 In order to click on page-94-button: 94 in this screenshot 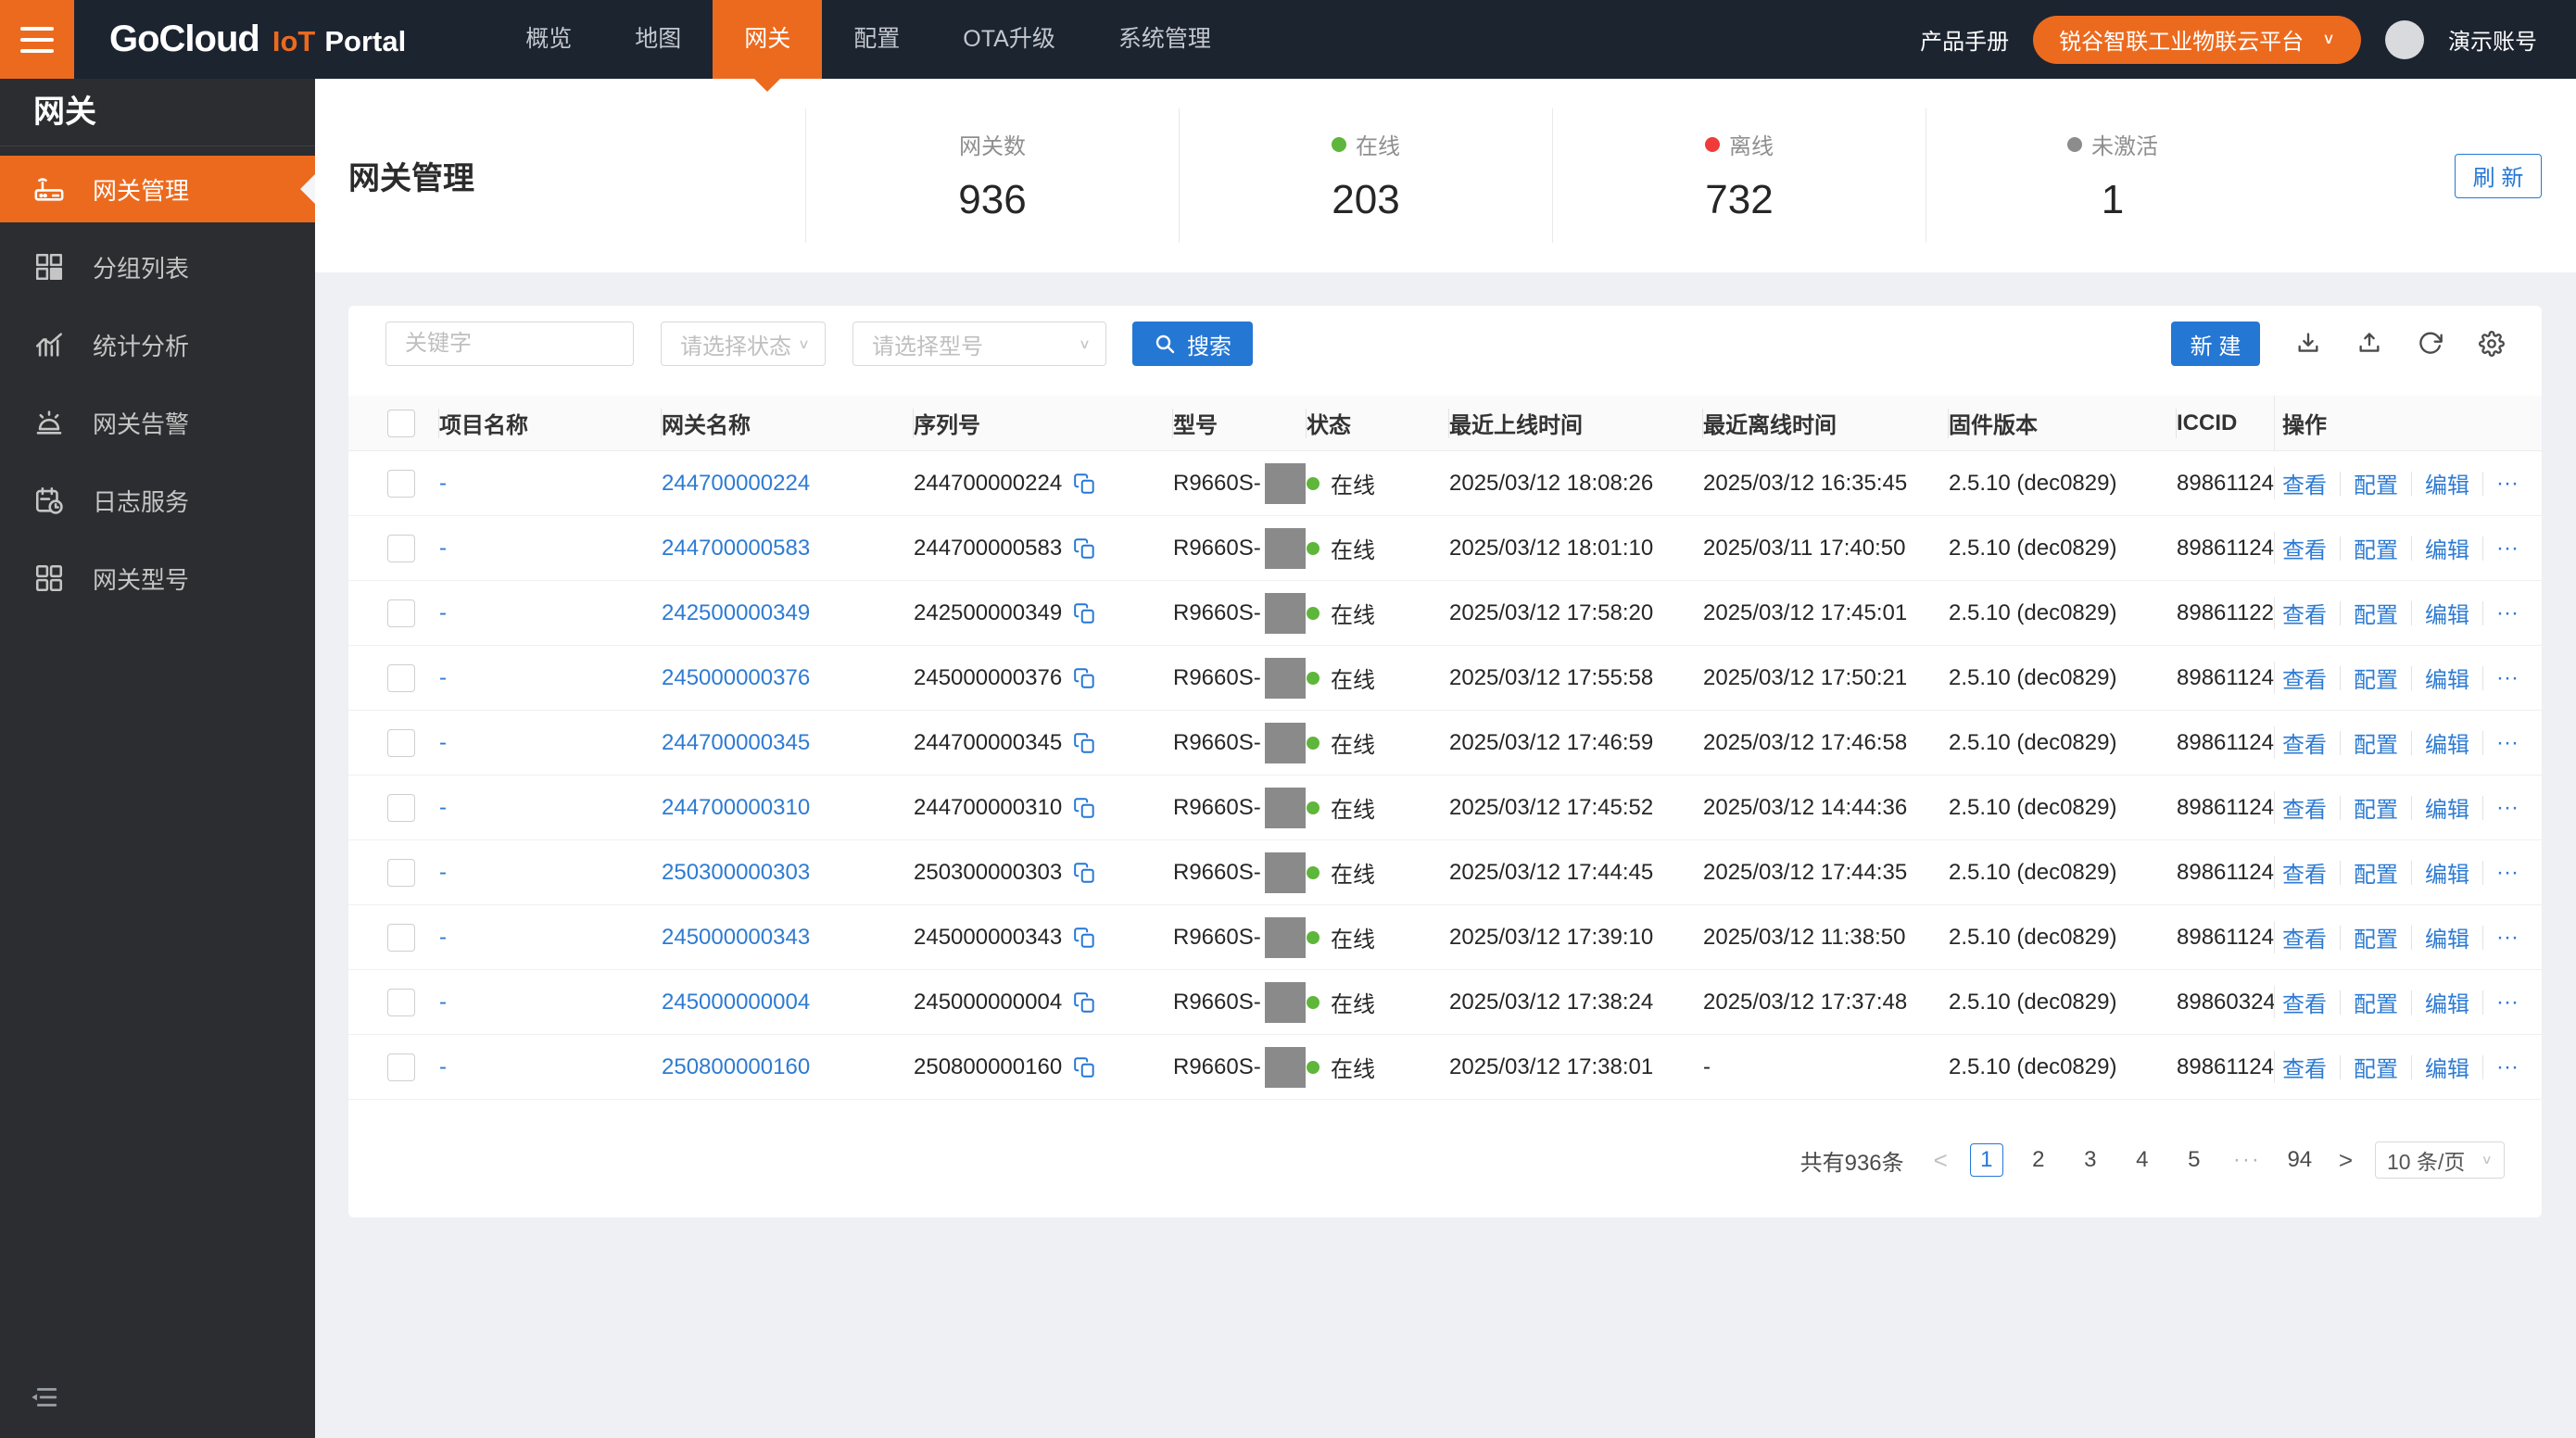, I will do `click(2300, 1160)`.